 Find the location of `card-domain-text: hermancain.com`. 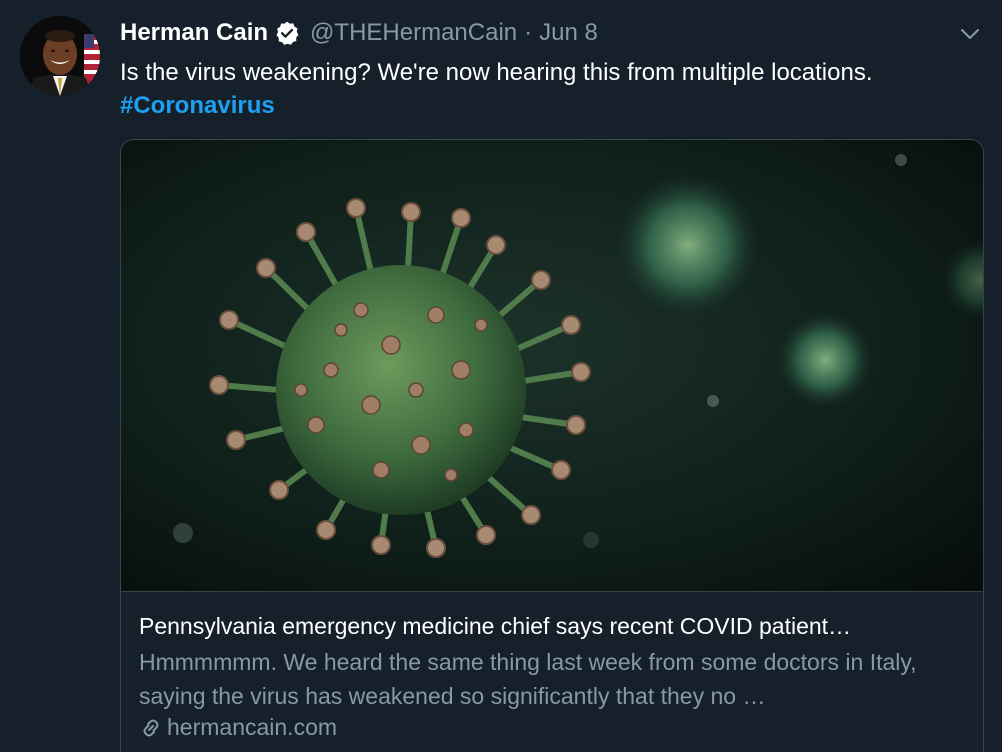

card-domain-text: hermancain.com is located at coordinates (252, 727).